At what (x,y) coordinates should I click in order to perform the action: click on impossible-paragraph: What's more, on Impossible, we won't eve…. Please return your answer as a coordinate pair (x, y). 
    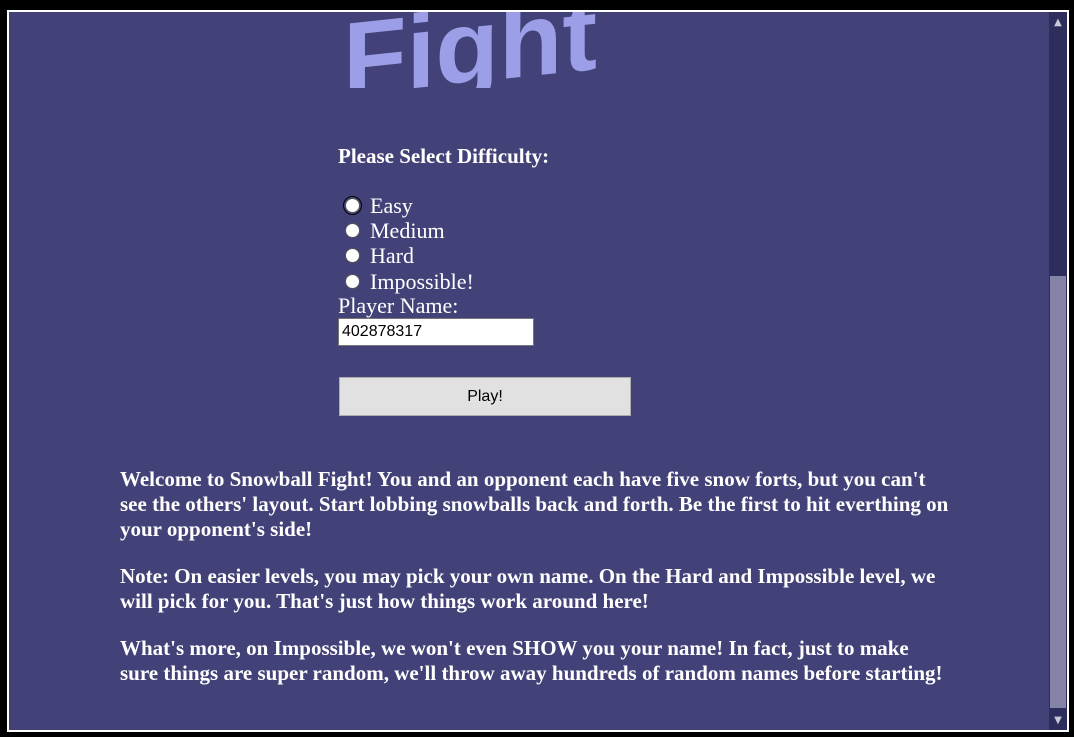
    Looking at the image, I should click on (531, 660).